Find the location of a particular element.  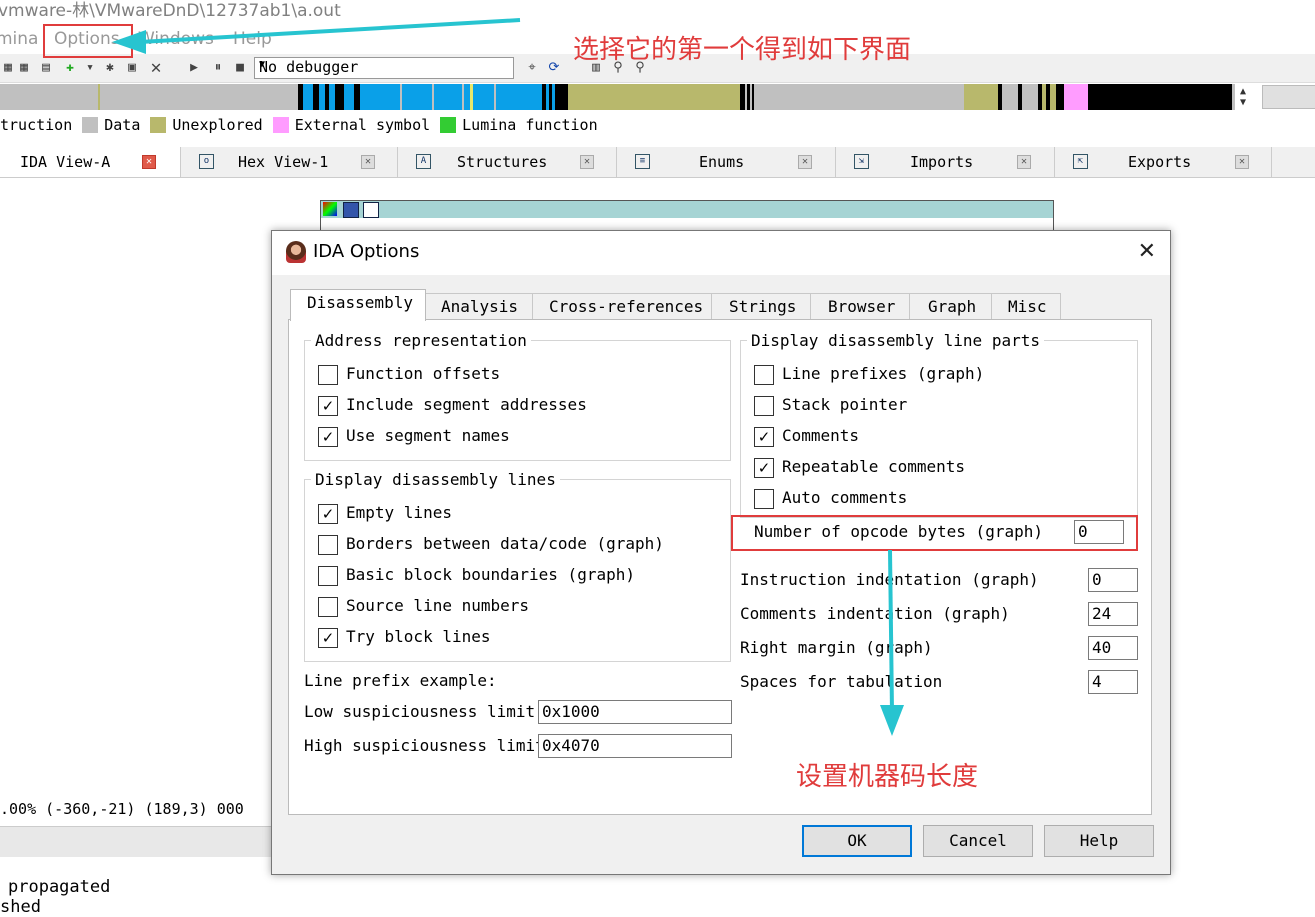

tab-disassembly: Disassembly is located at coordinates (358, 305).